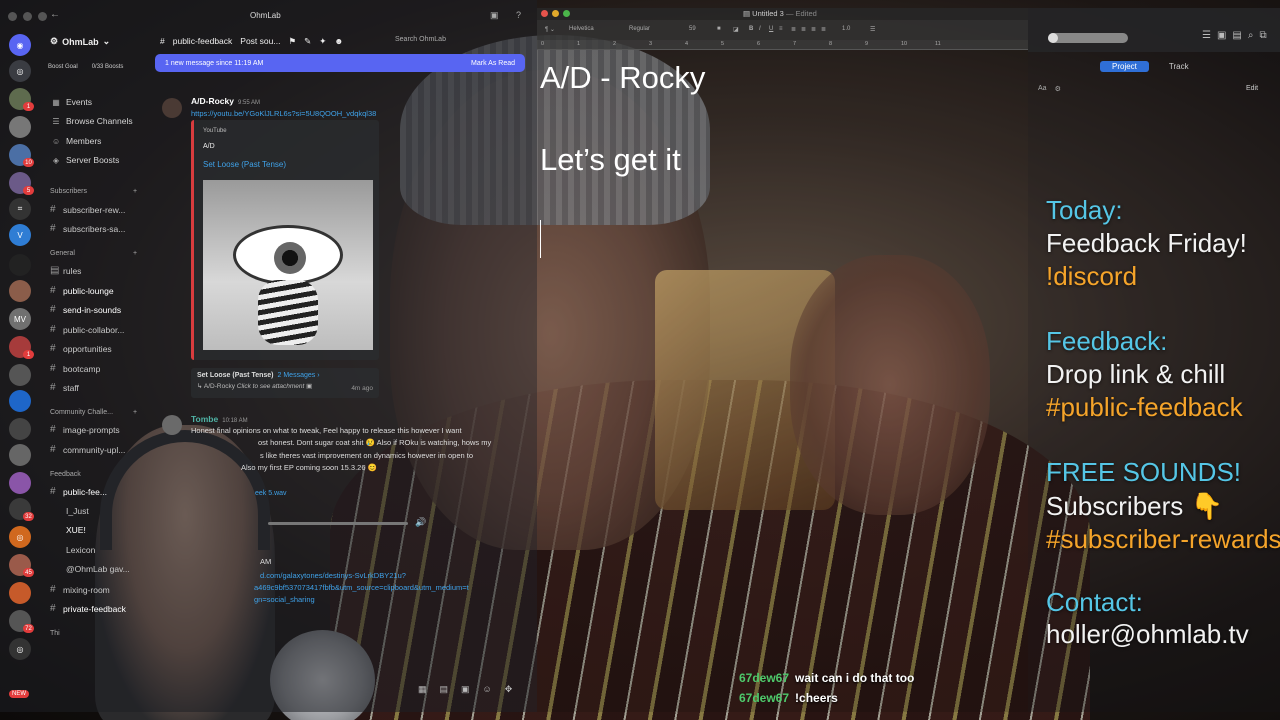 Image resolution: width=1280 pixels, height=720 pixels. Describe the element at coordinates (622, 78) in the screenshot. I see `document-line-1: A/D - Rocky` at that location.